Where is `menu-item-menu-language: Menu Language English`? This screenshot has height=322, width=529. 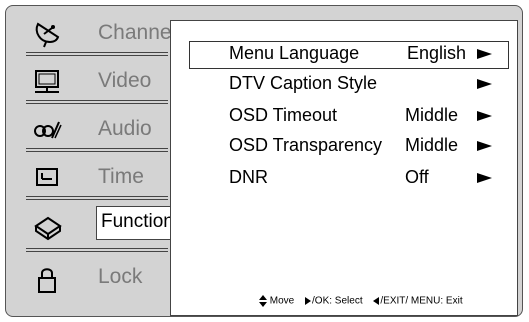
menu-item-menu-language: Menu Language English is located at coordinates (344, 55).